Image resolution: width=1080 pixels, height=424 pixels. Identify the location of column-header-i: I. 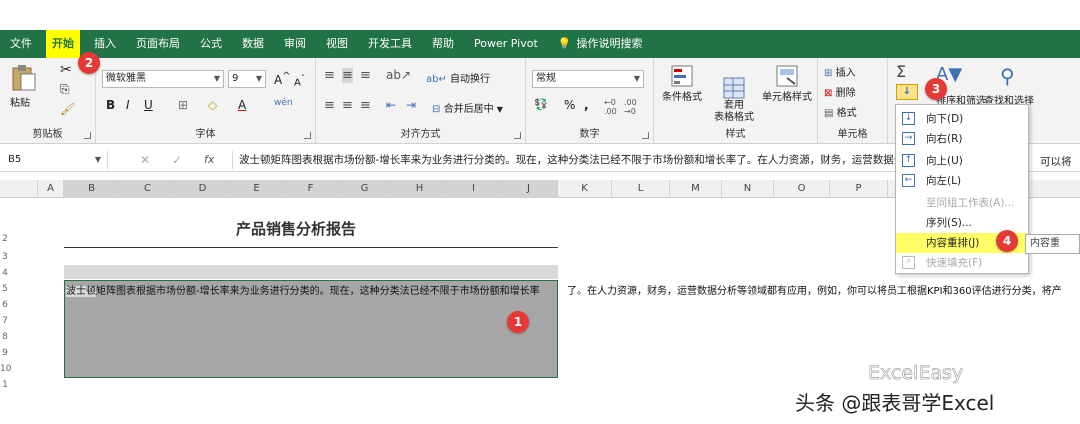
(474, 189).